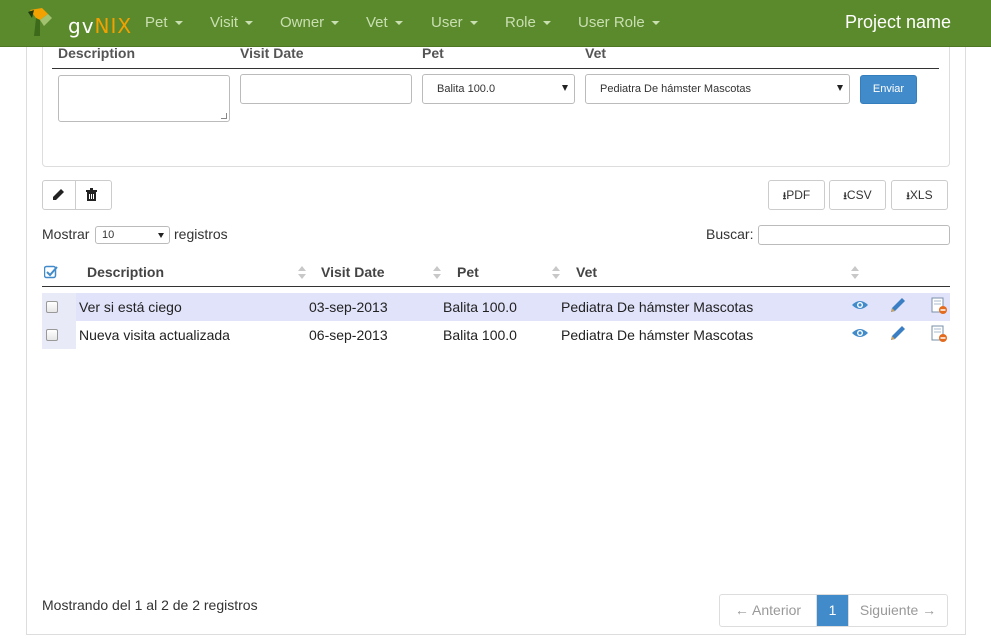 The image size is (991, 639). Describe the element at coordinates (113, 26) in the screenshot. I see `brand-nix: NIX` at that location.